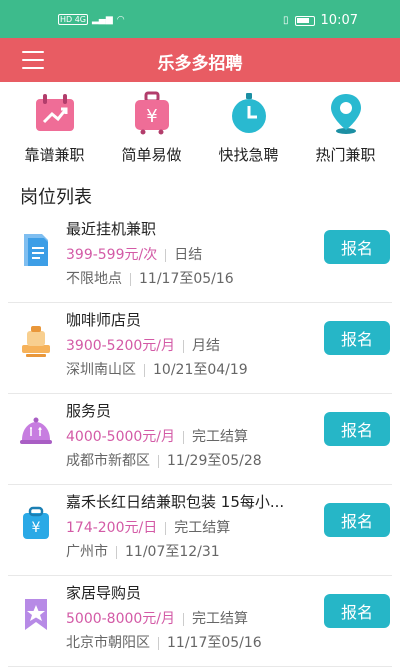 The height and width of the screenshot is (667, 400). I want to click on signal-icon: ▂▄▆, so click(102, 19).